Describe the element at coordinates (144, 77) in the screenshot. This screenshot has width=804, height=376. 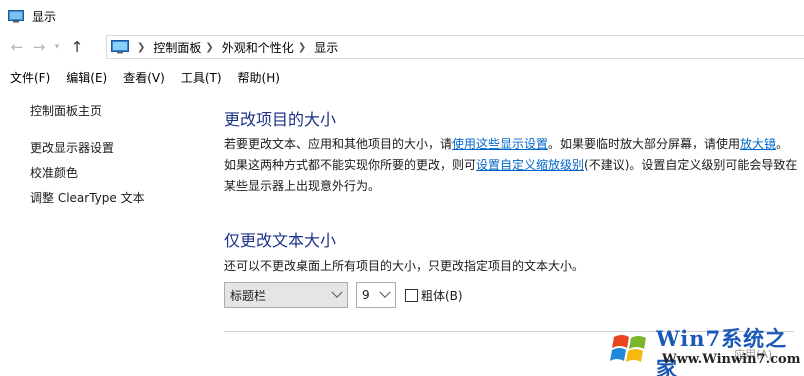
I see `menu-view: 查看(V)` at that location.